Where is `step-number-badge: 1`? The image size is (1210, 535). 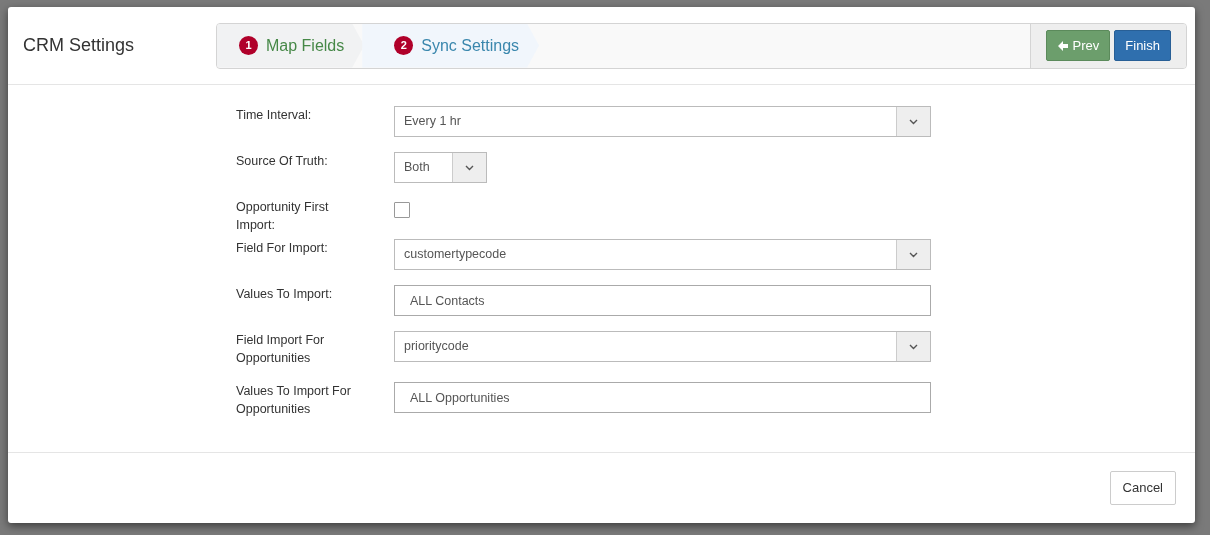
step-number-badge: 1 is located at coordinates (248, 45).